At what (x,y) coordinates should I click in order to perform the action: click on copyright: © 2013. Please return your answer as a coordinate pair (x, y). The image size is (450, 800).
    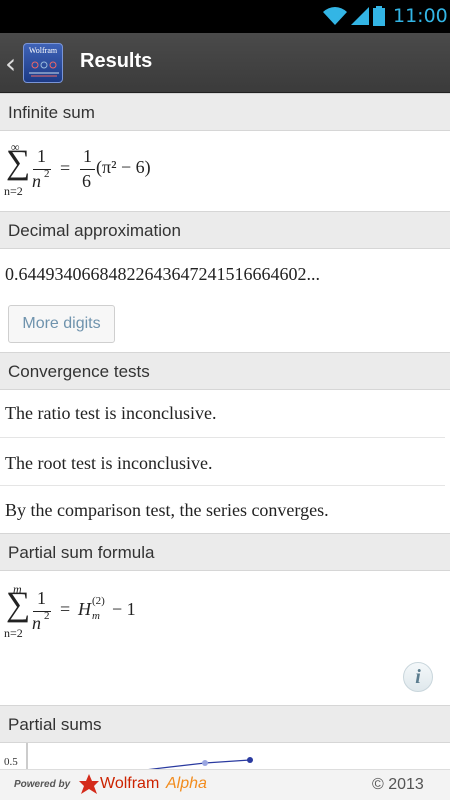
    Looking at the image, I should click on (398, 784).